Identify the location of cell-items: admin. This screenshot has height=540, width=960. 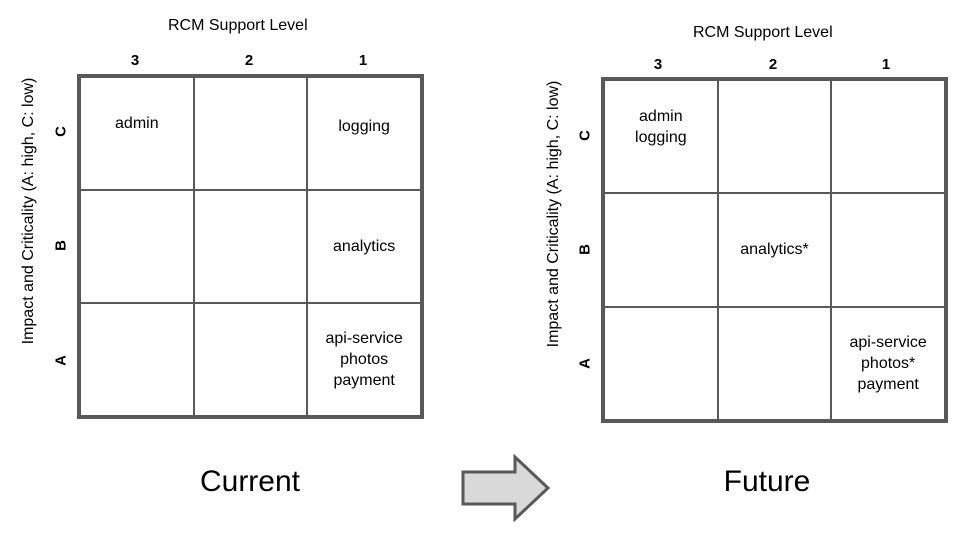
(137, 123).